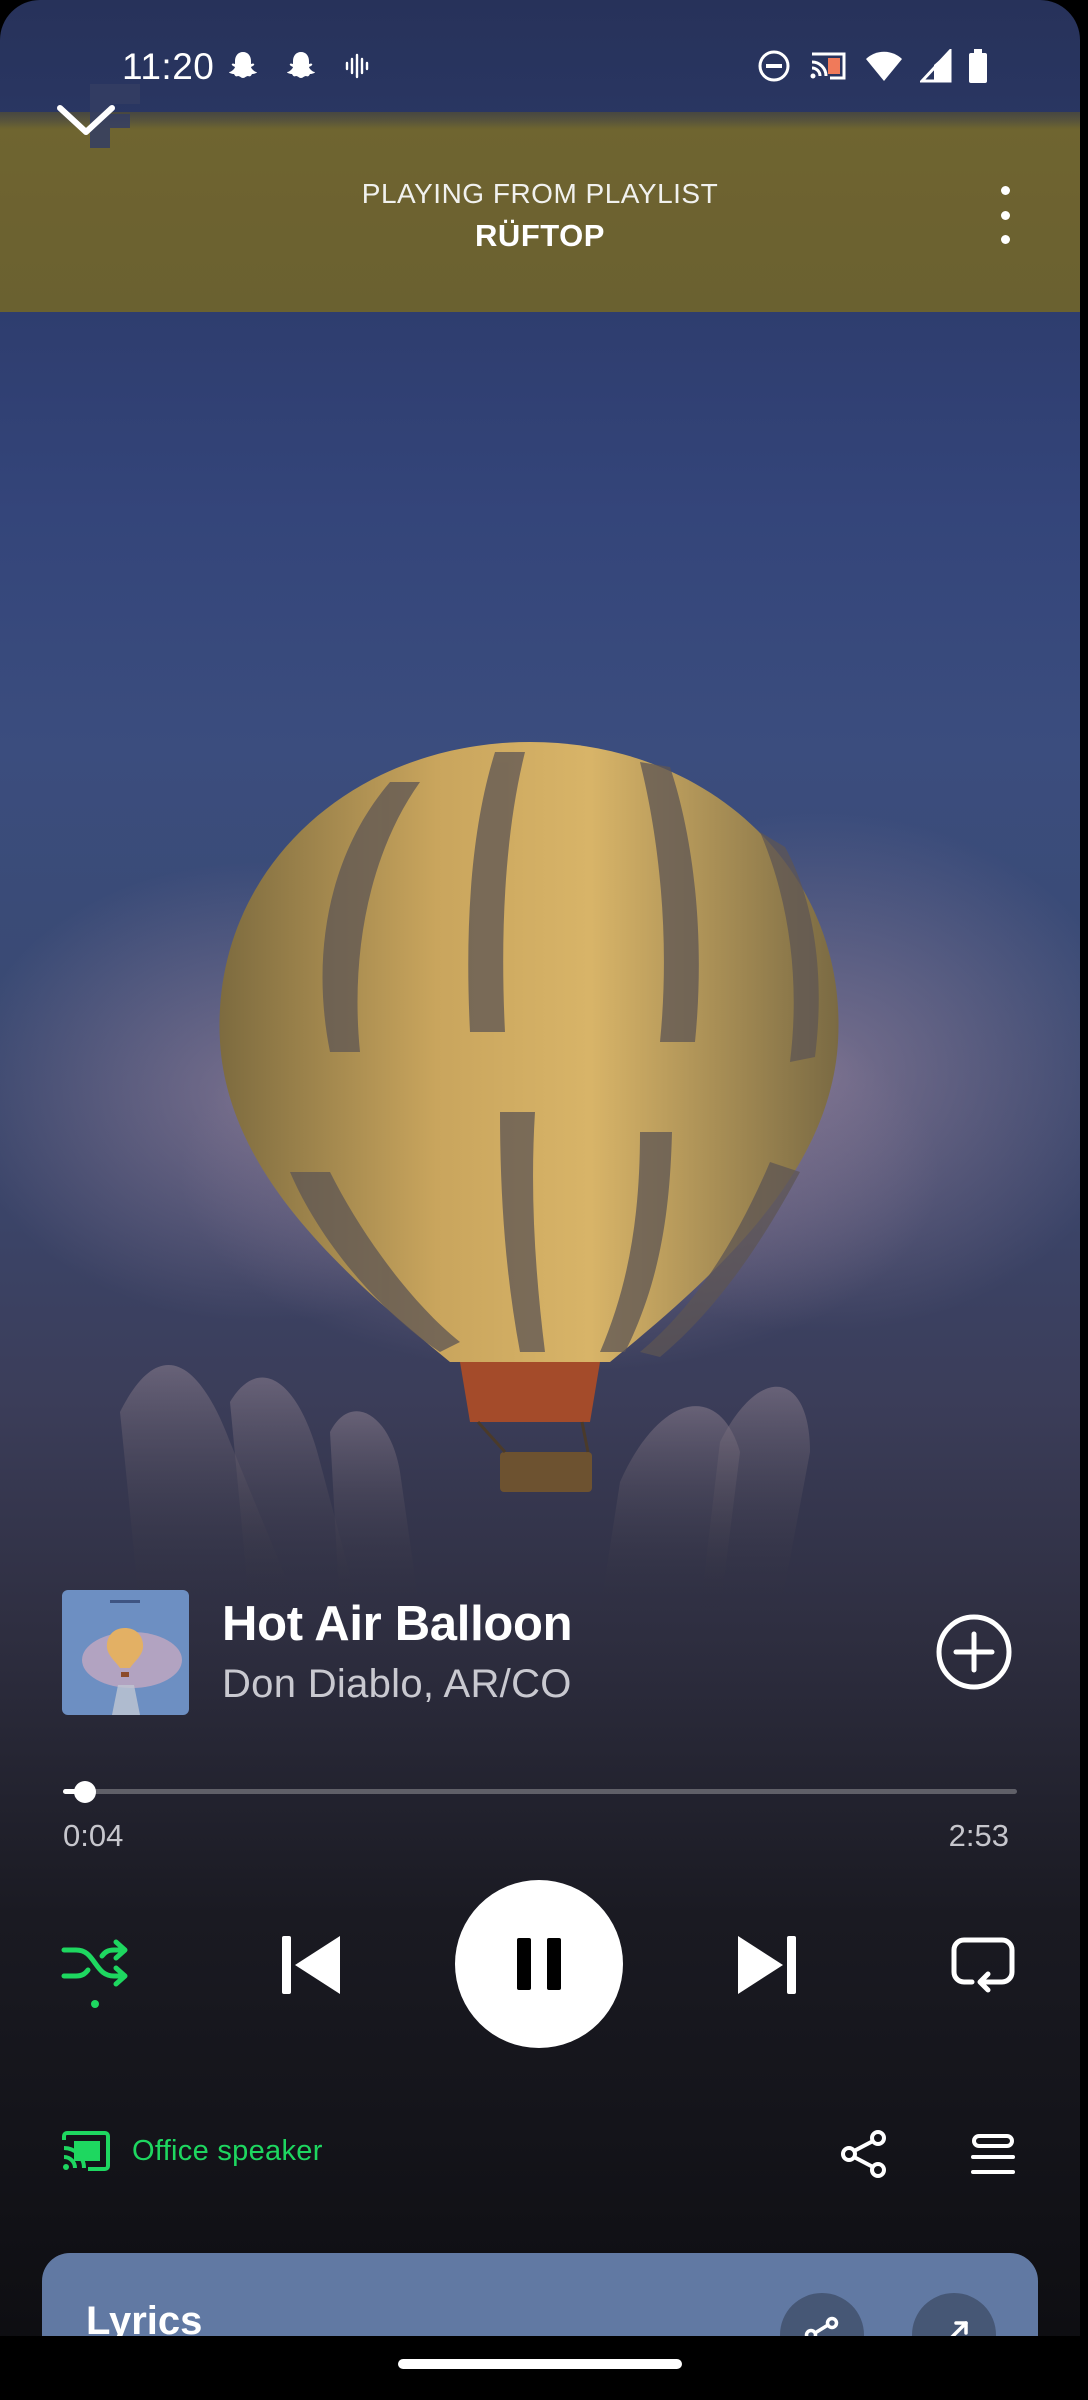 The image size is (1088, 2400). What do you see at coordinates (774, 66) in the screenshot?
I see `do-not-disturb-icon` at bounding box center [774, 66].